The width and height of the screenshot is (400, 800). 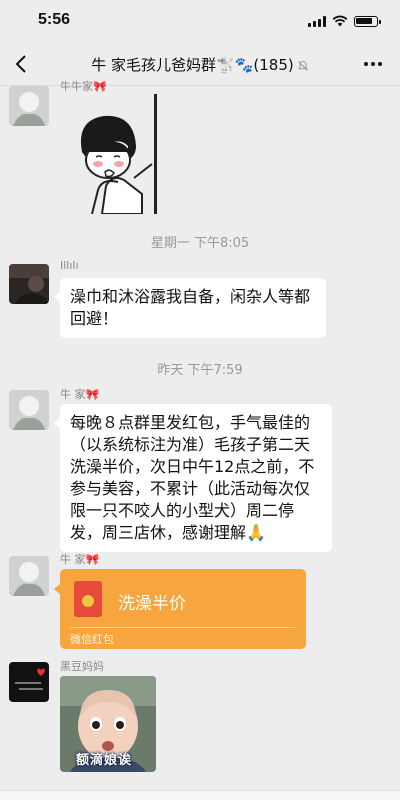 I want to click on red-packet-title: 洗澡半价, so click(x=152, y=604).